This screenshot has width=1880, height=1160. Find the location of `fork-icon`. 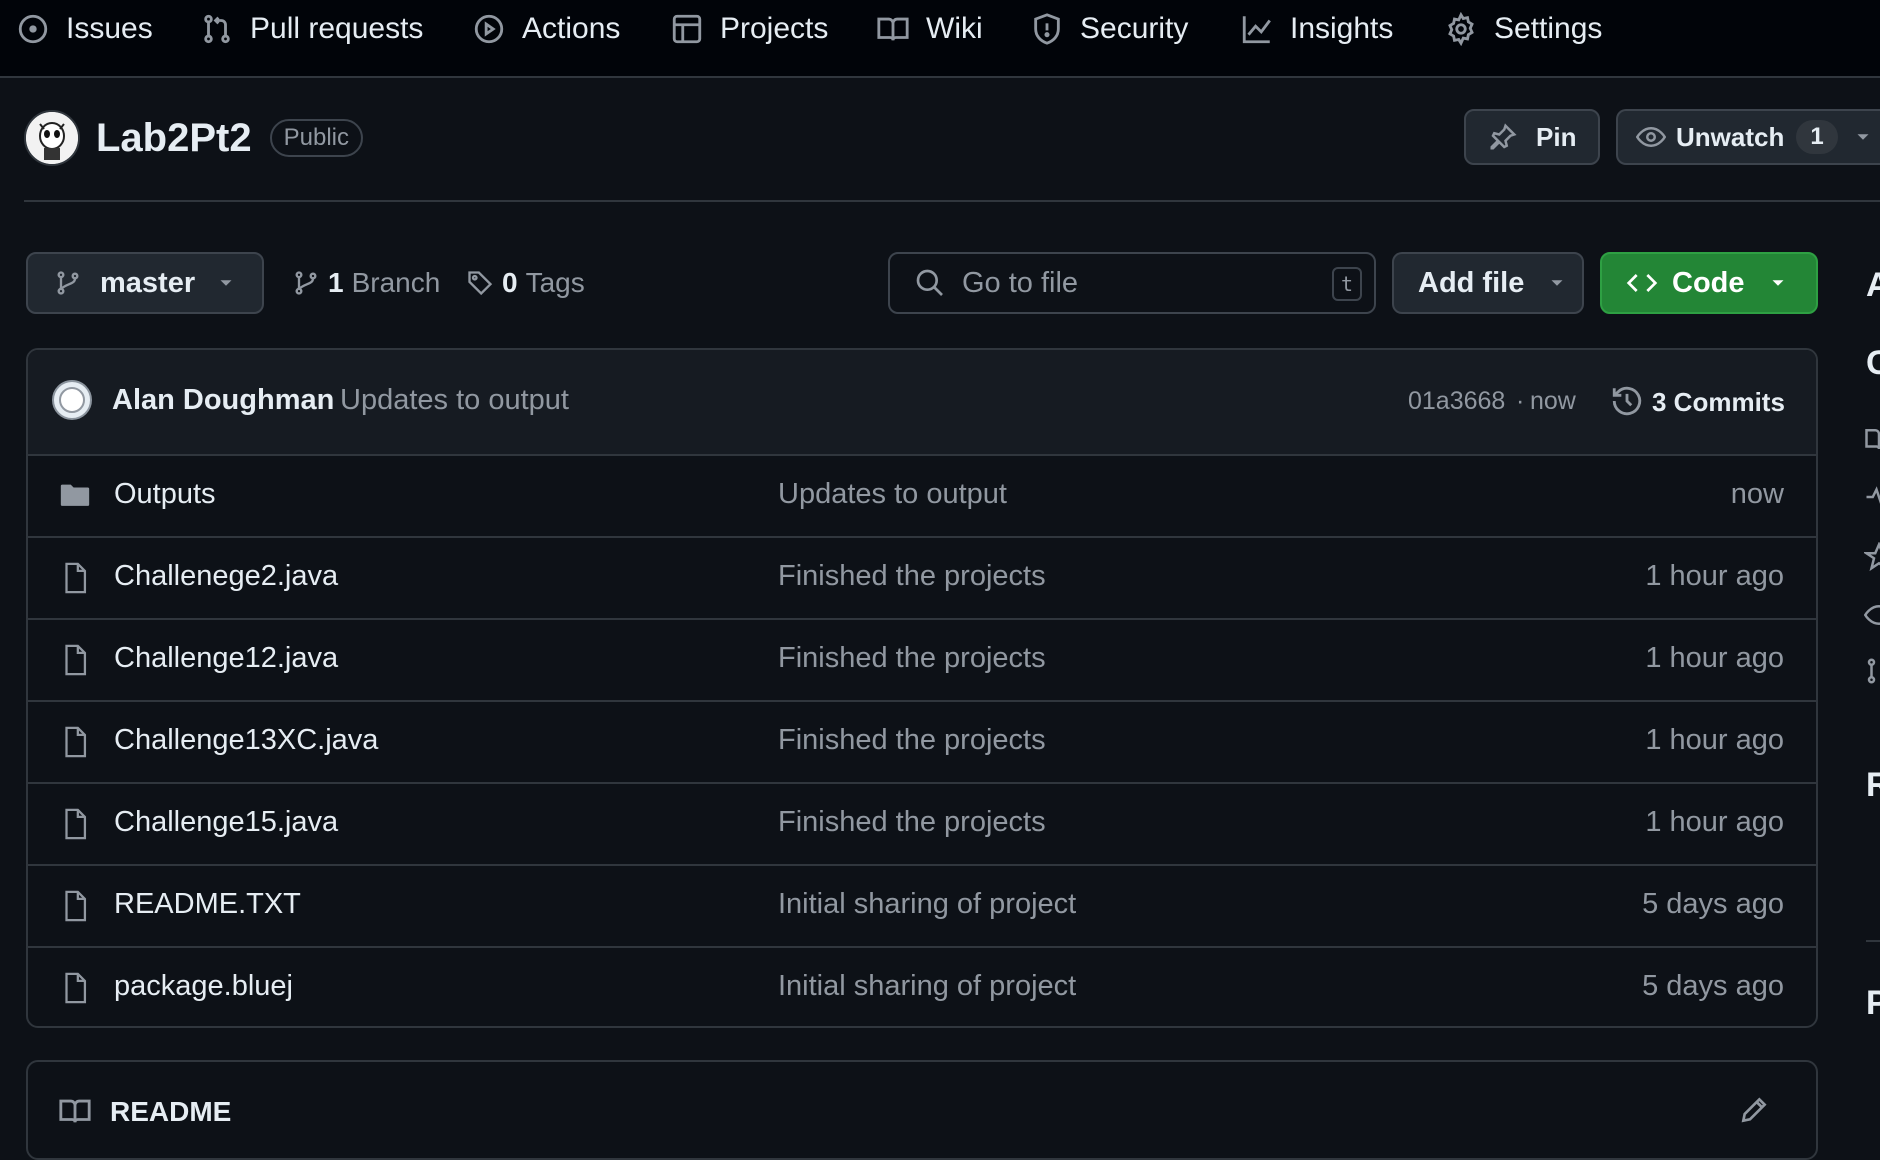

fork-icon is located at coordinates (1871, 671).